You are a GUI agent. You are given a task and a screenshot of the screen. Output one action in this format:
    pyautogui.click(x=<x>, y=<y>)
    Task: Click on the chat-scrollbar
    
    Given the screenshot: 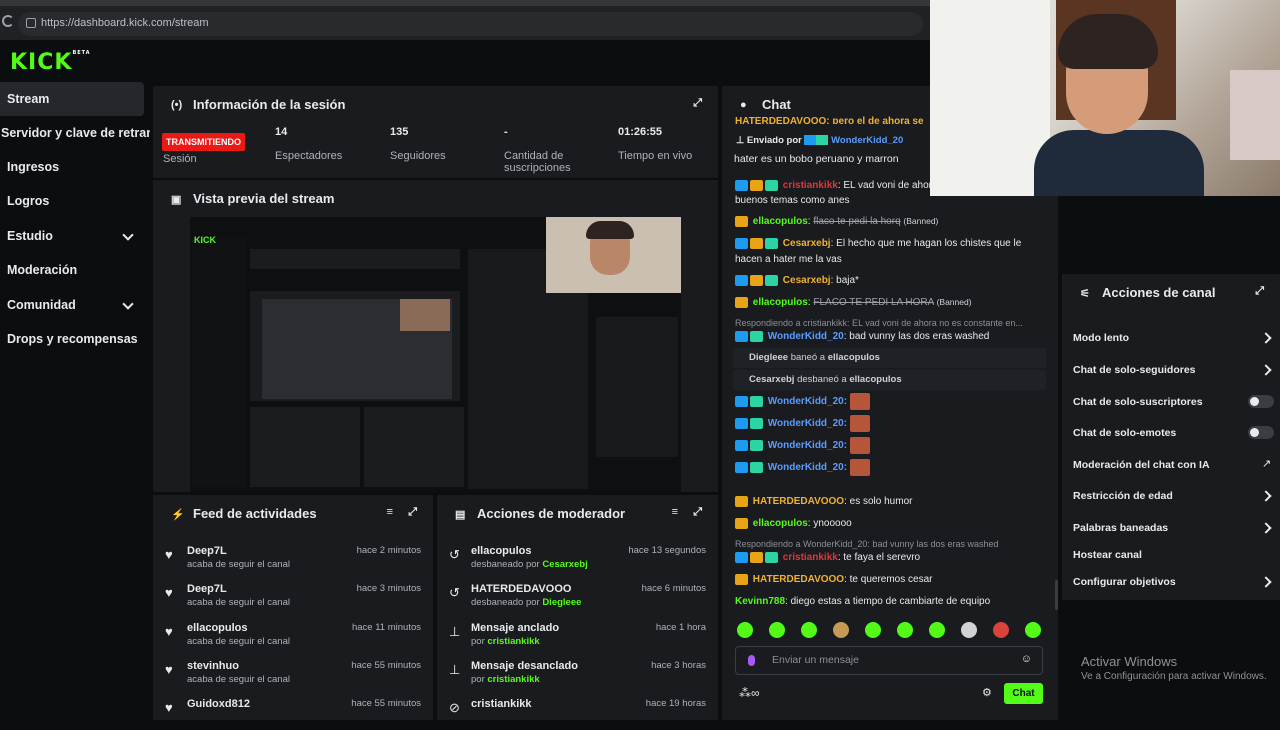 What is the action you would take?
    pyautogui.click(x=1056, y=595)
    